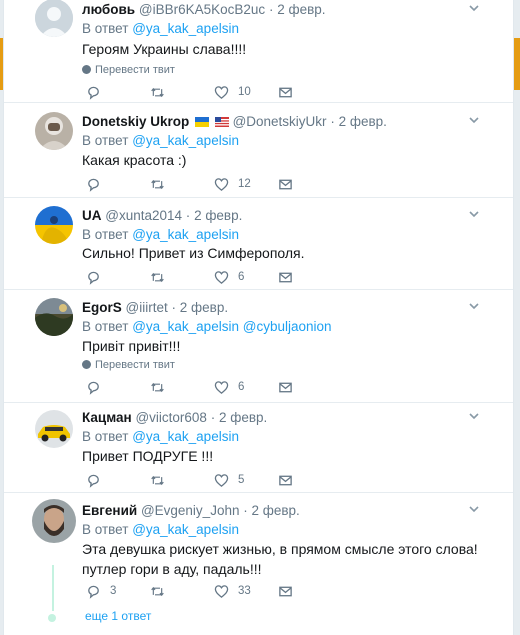 The image size is (520, 635). What do you see at coordinates (148, 456) in the screenshot?
I see `tweet-text: Привет ПОДРУГЕ !!!` at bounding box center [148, 456].